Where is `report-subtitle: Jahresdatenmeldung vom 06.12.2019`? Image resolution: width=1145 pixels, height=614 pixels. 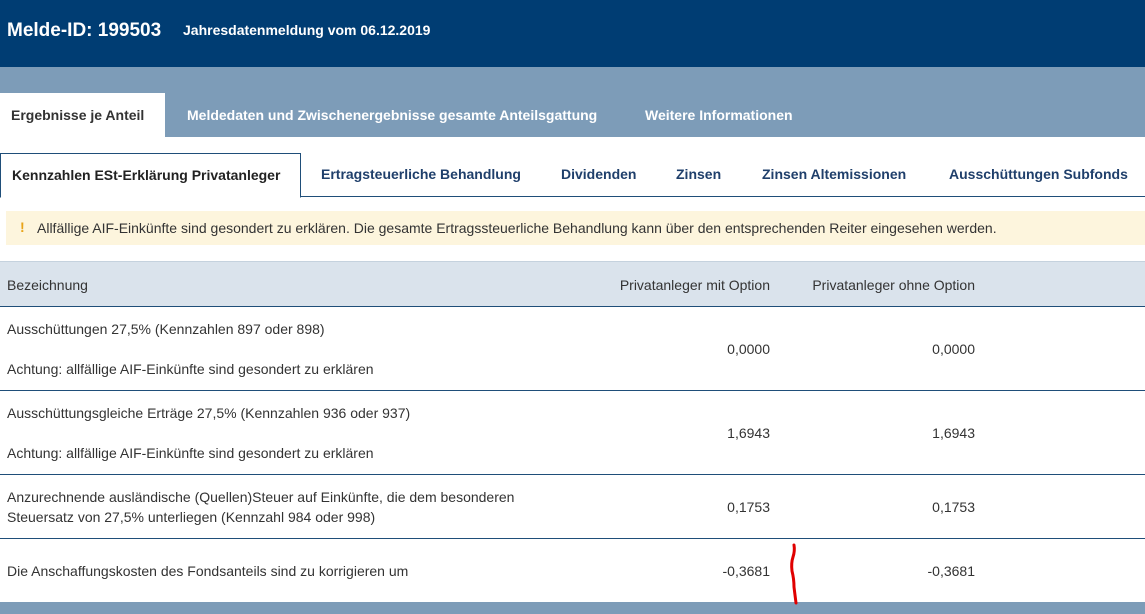
report-subtitle: Jahresdatenmeldung vom 06.12.2019 is located at coordinates (307, 30).